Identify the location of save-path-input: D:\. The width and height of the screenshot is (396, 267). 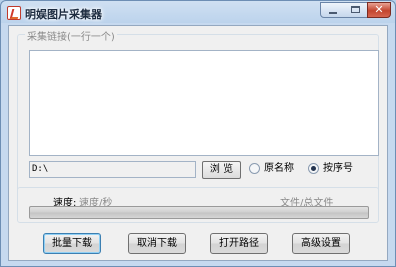
(112, 169).